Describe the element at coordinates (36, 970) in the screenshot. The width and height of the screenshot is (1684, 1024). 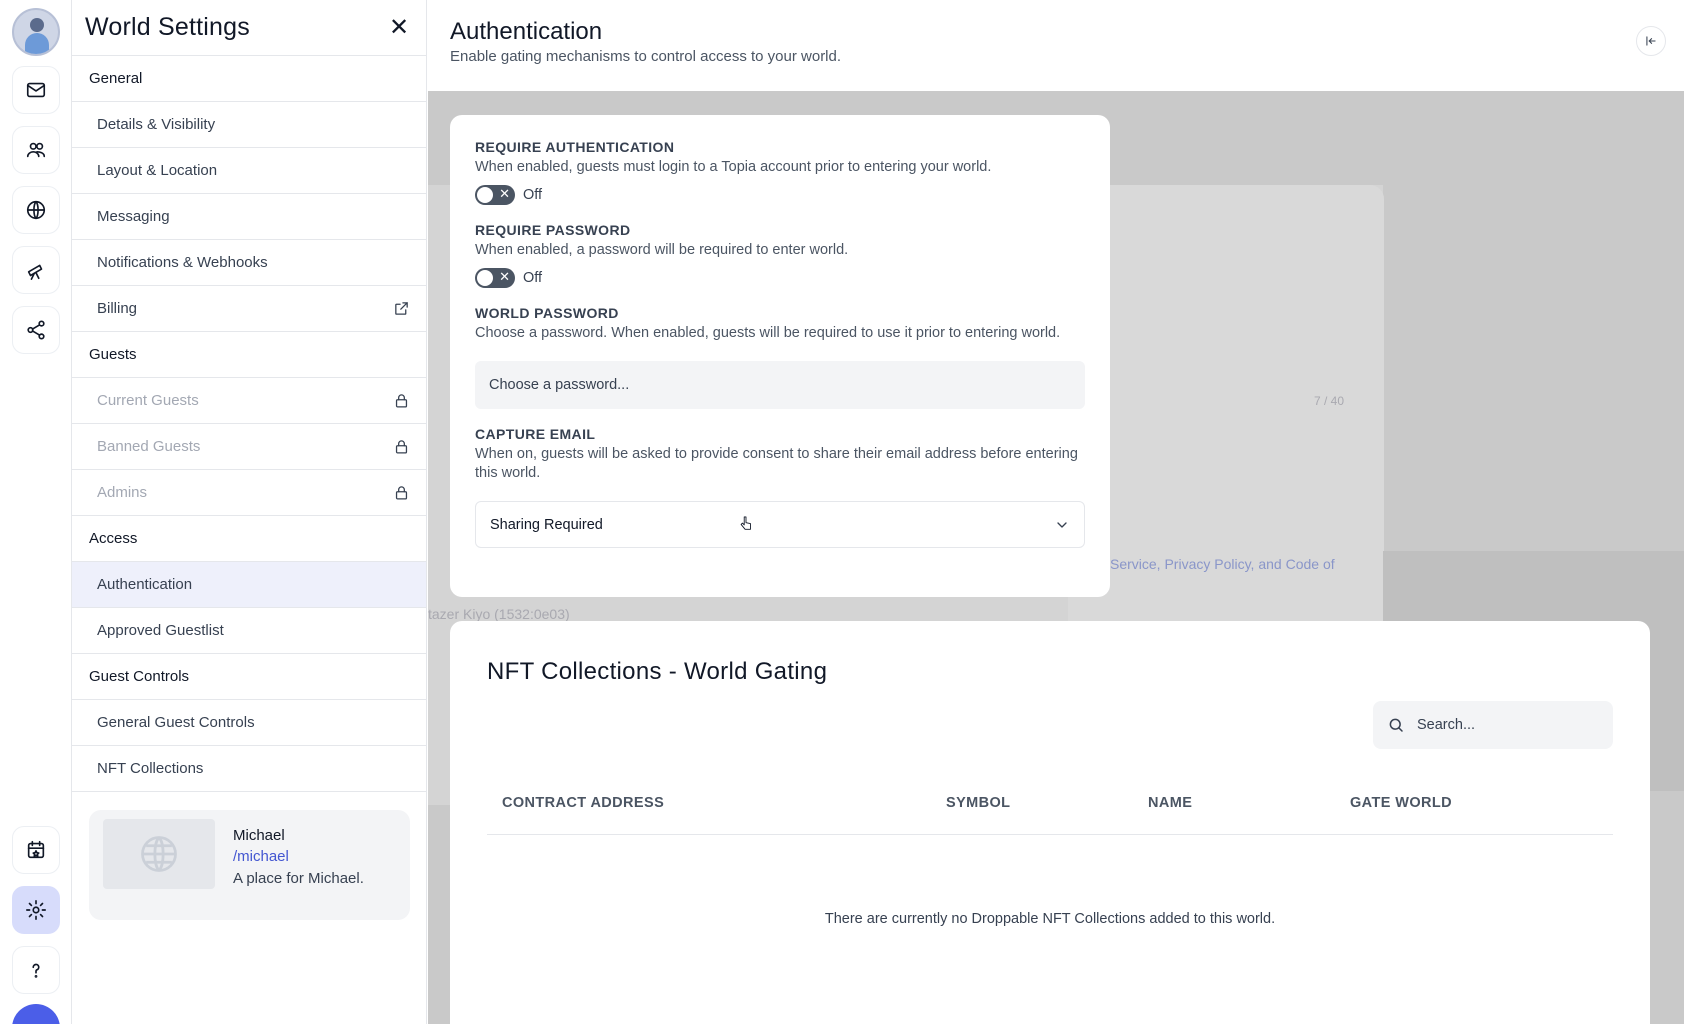
I see `help-icon` at that location.